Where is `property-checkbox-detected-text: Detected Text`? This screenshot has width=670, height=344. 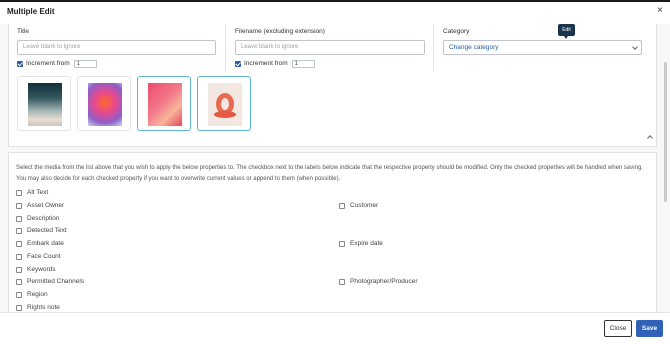
property-checkbox-detected-text: Detected Text is located at coordinates (41, 230).